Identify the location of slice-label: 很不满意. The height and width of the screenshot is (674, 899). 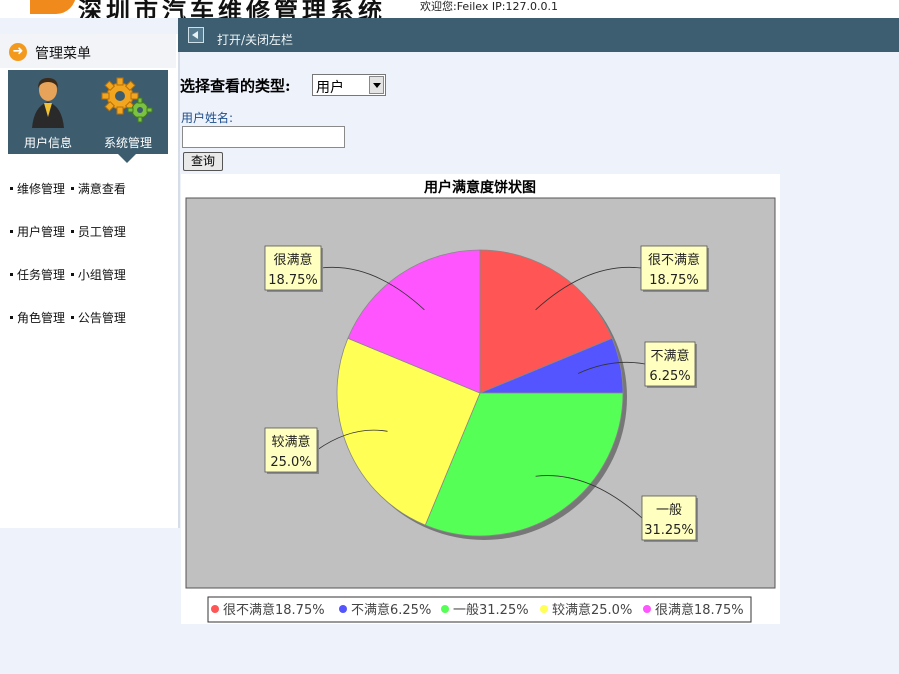
(674, 260).